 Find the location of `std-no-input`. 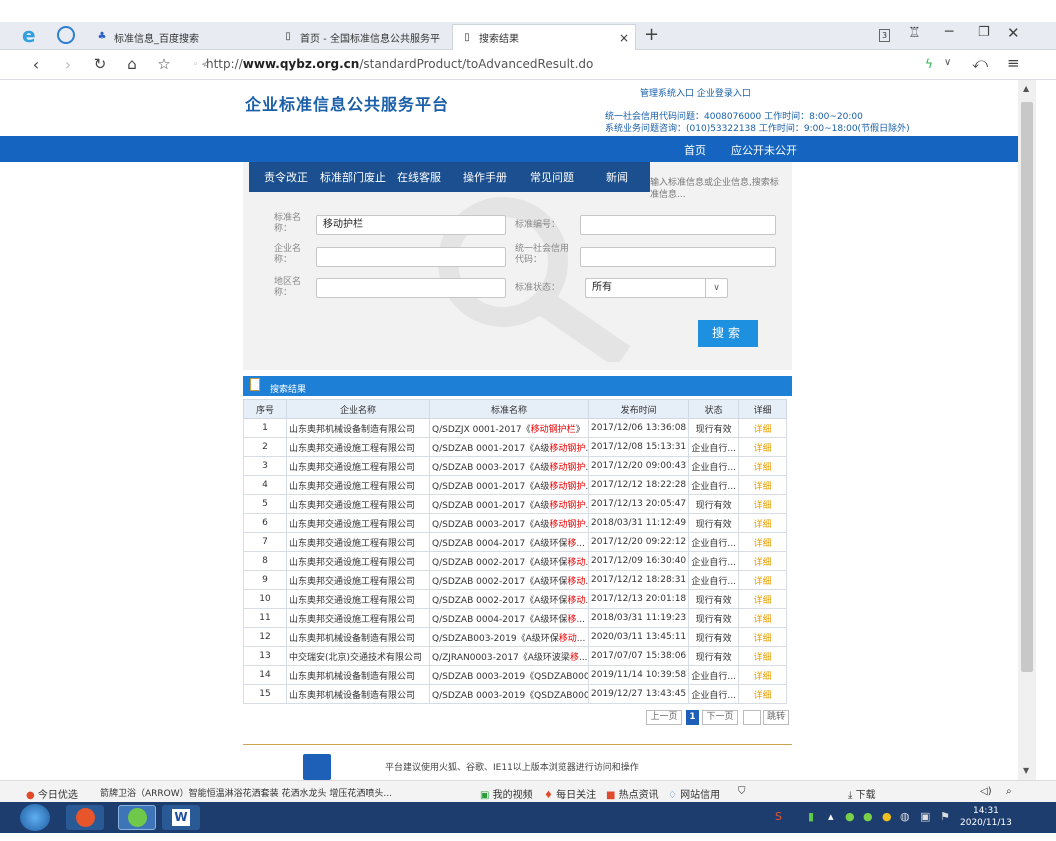

std-no-input is located at coordinates (678, 225).